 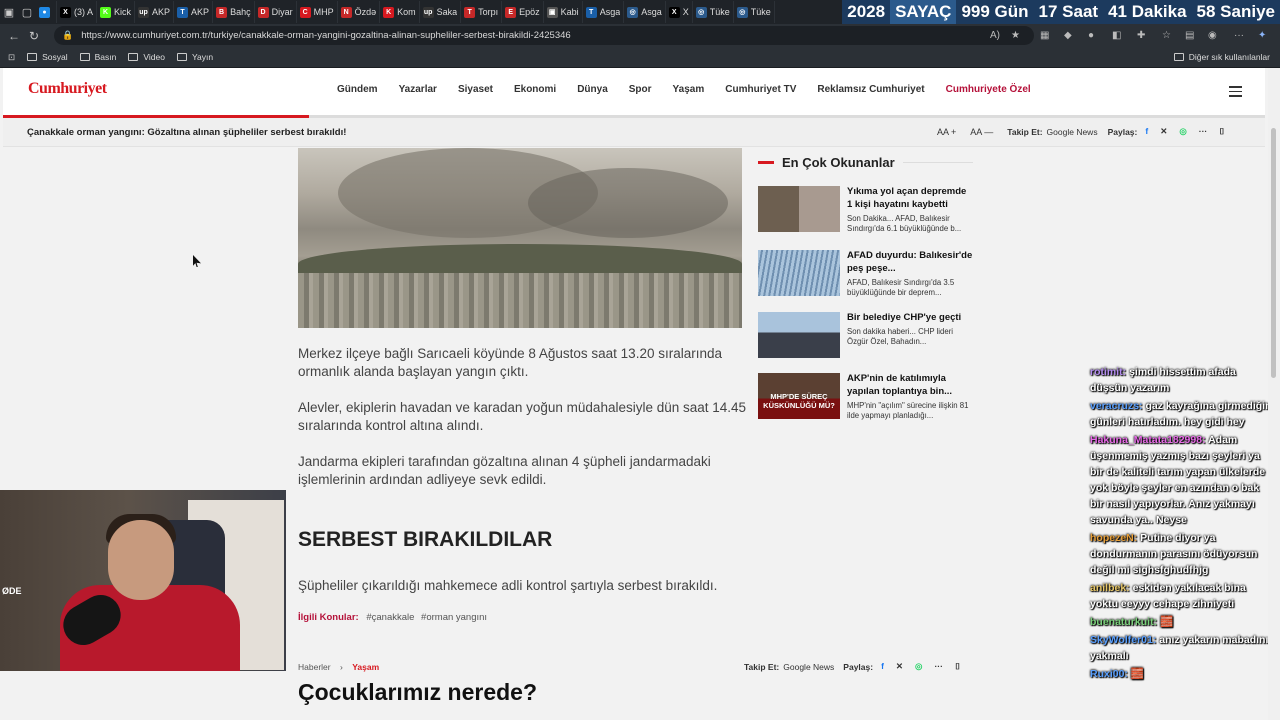 I want to click on chat-username: Ruxi00:, so click(x=1109, y=674).